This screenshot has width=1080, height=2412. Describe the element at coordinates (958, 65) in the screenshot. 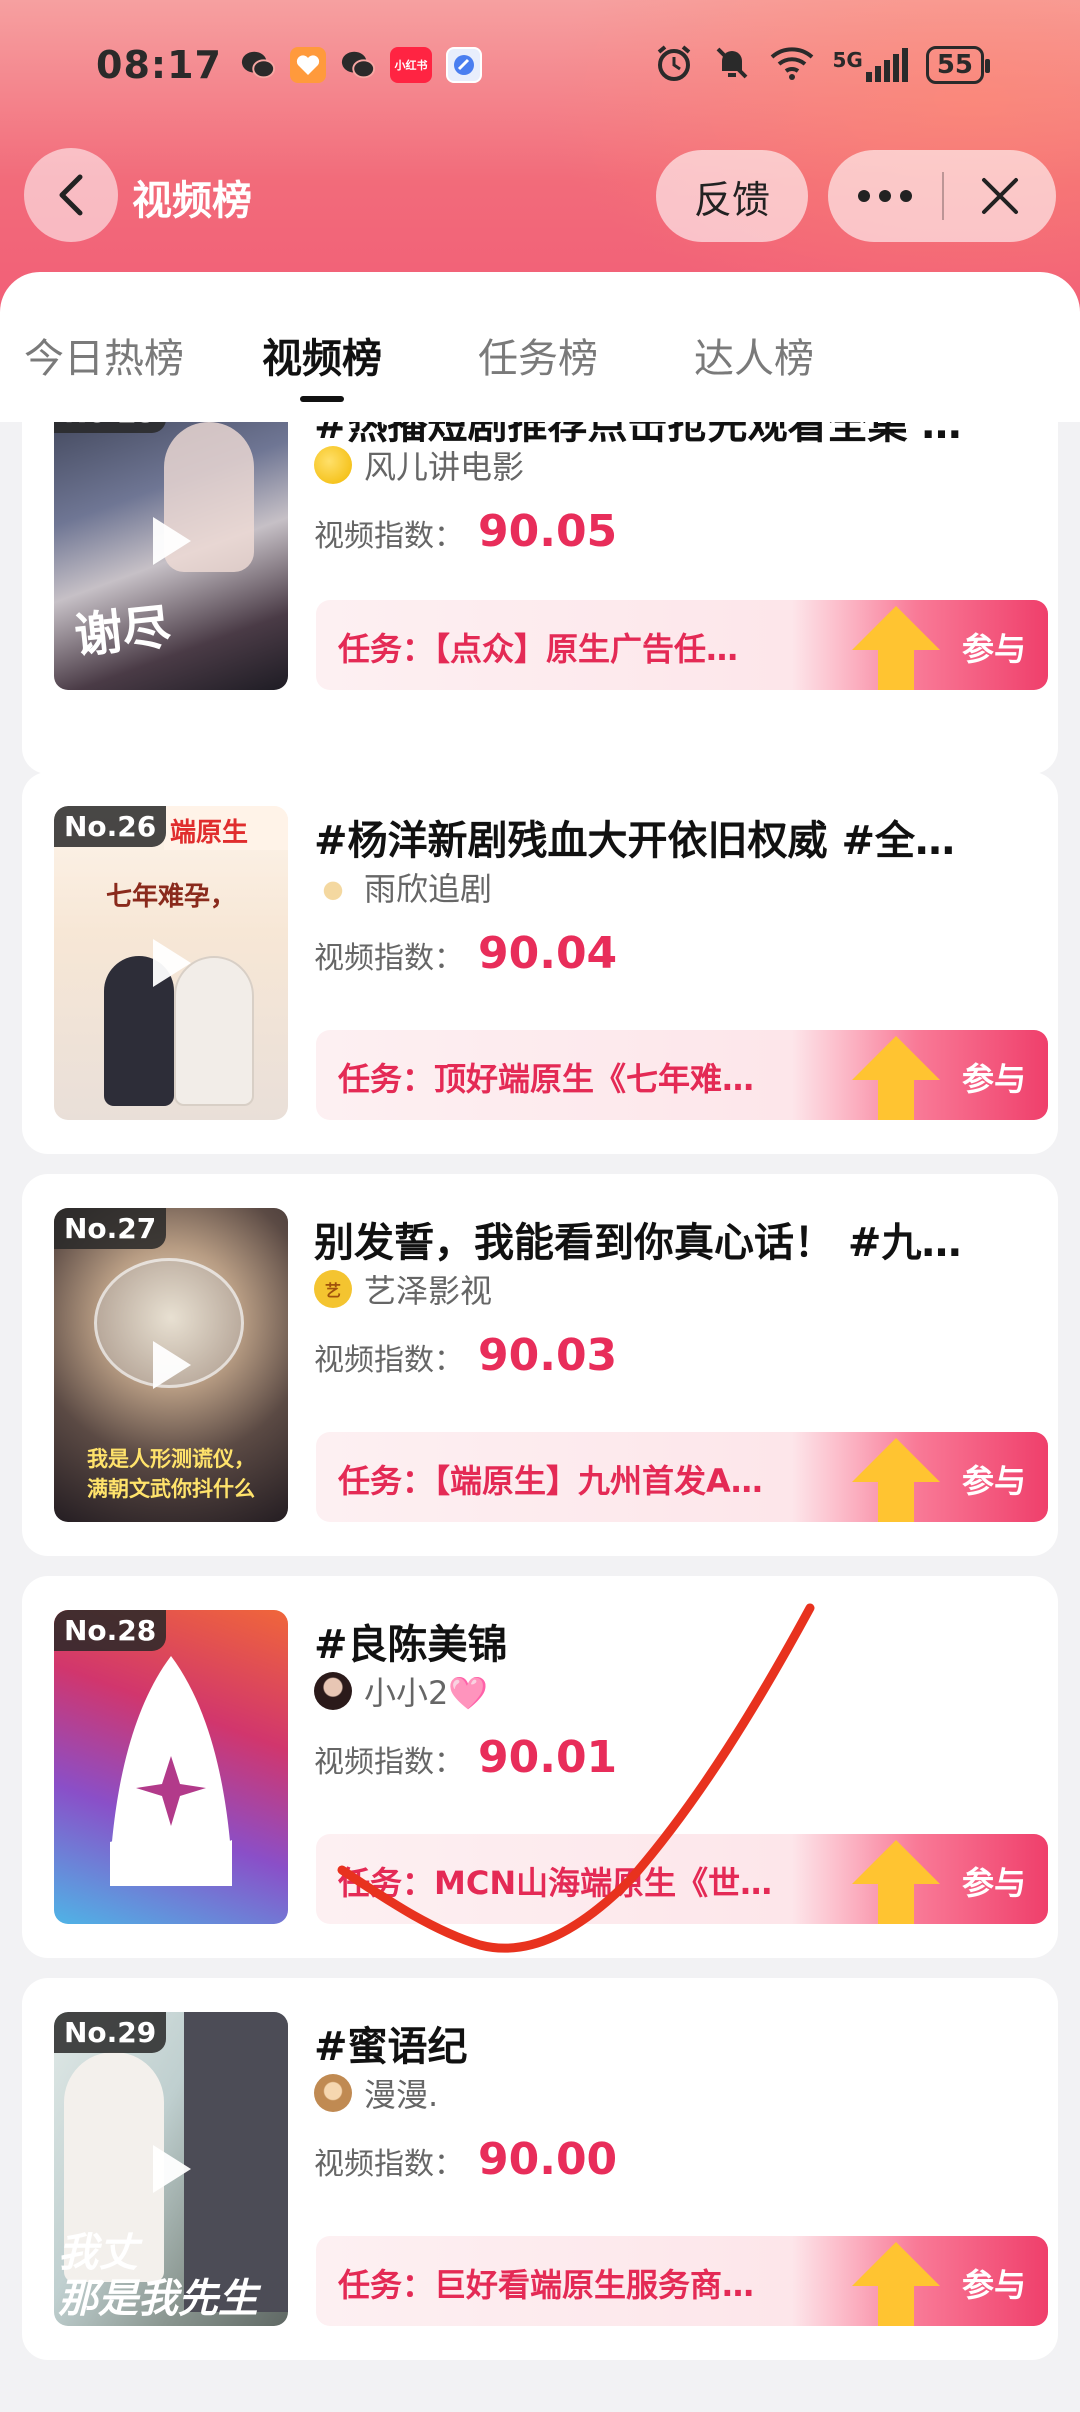

I see `battery-indicator: 55` at that location.